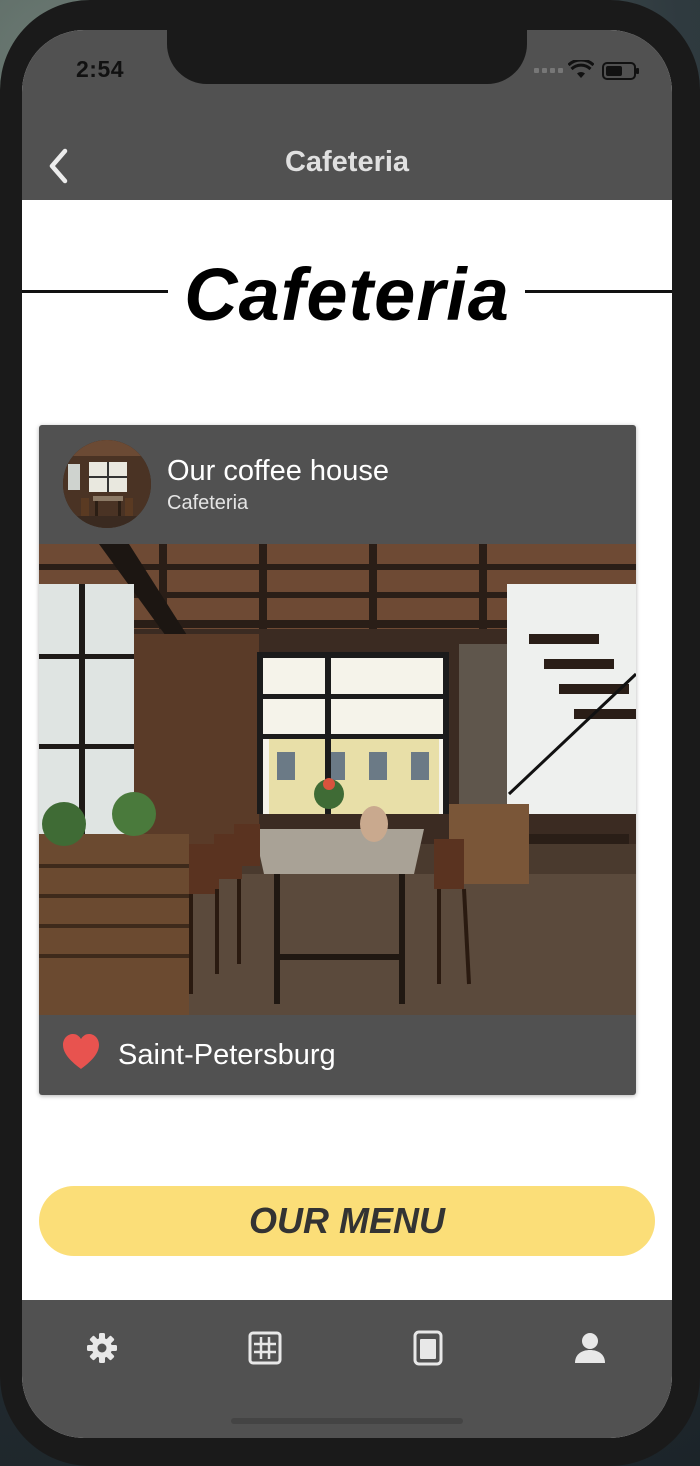  I want to click on wifi-icon, so click(581, 69).